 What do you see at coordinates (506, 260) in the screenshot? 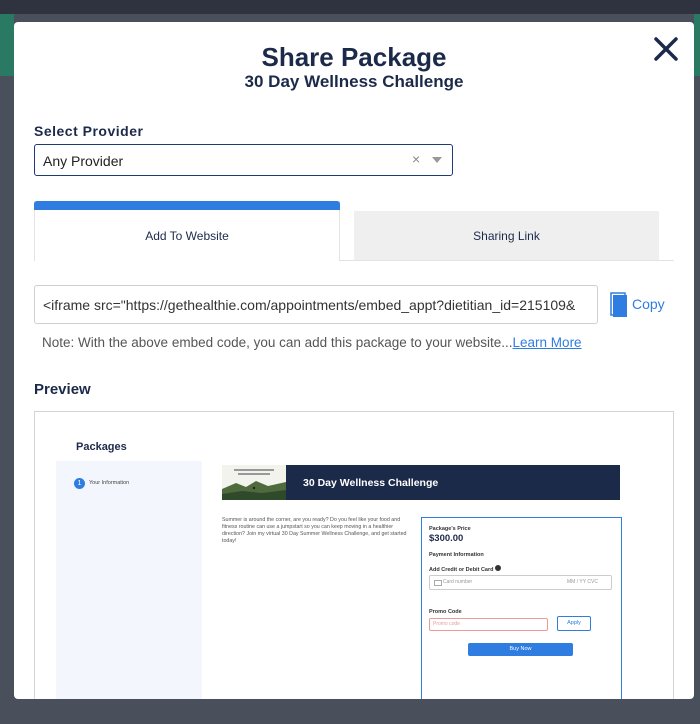
I see `tab-divider` at bounding box center [506, 260].